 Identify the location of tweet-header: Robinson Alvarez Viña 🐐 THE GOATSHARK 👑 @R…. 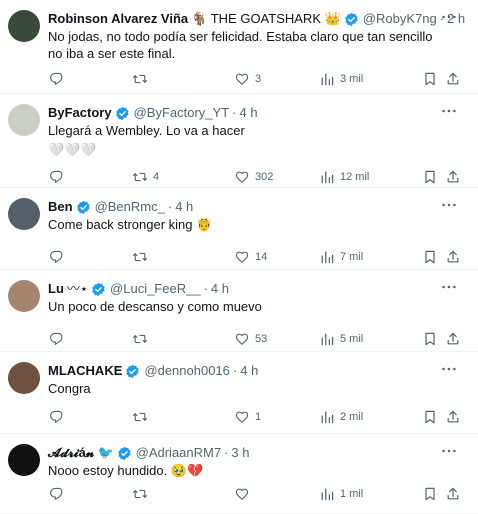
(256, 19).